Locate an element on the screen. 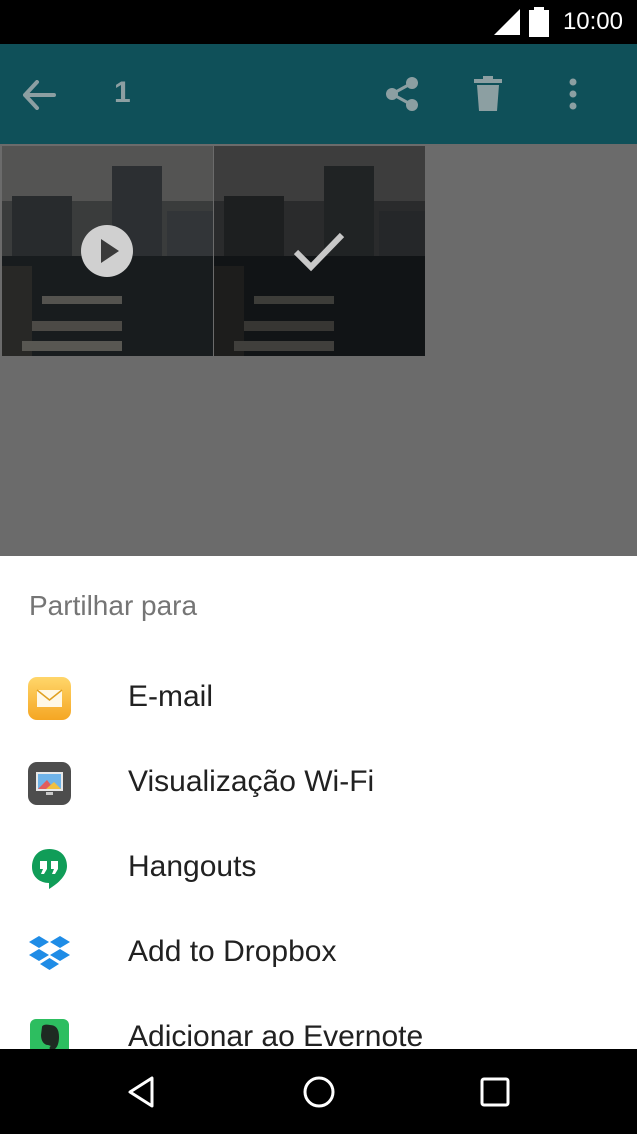  share-option-evernote: Adicionar ao Evernote is located at coordinates (318, 1022).